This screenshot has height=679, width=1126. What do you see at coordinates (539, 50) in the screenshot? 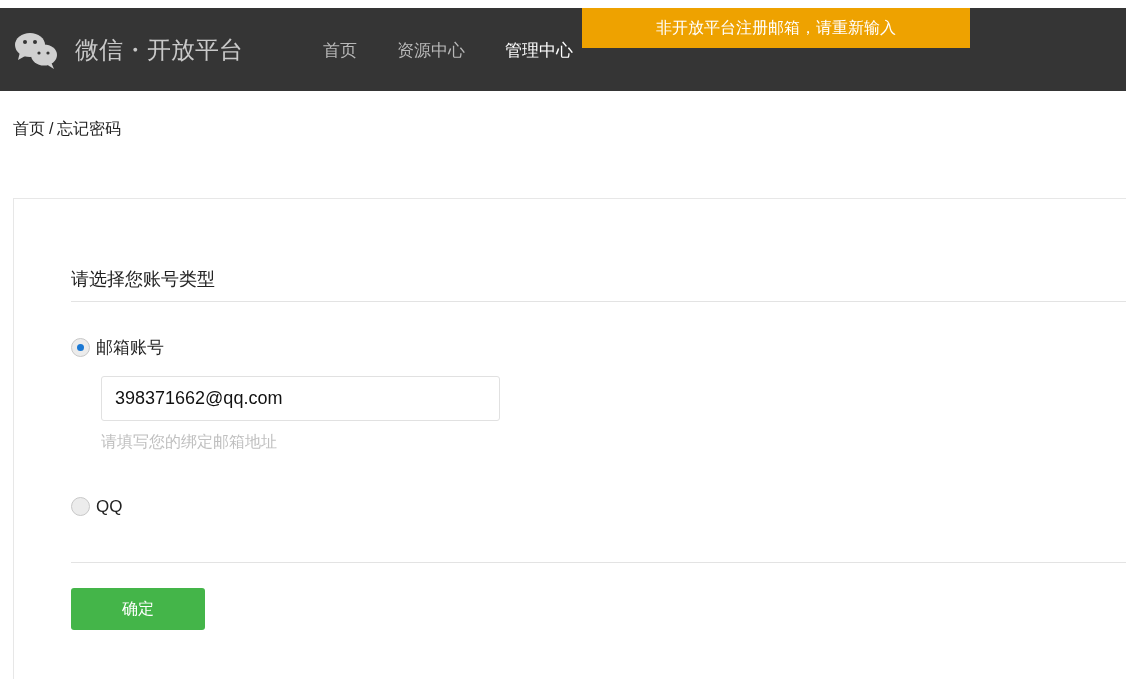
I see `nav-link: 管理中心` at bounding box center [539, 50].